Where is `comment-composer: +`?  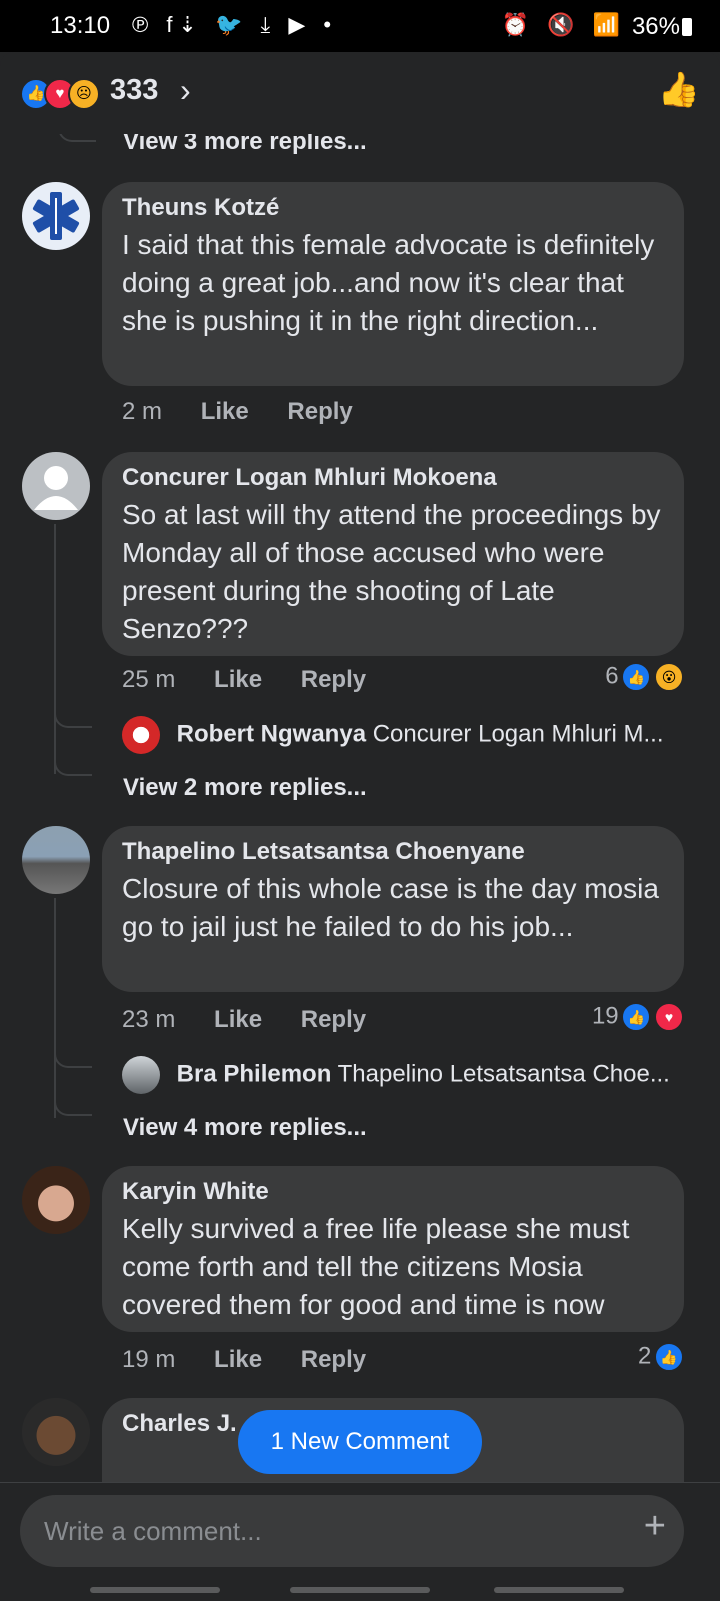
comment-composer: + is located at coordinates (360, 1541).